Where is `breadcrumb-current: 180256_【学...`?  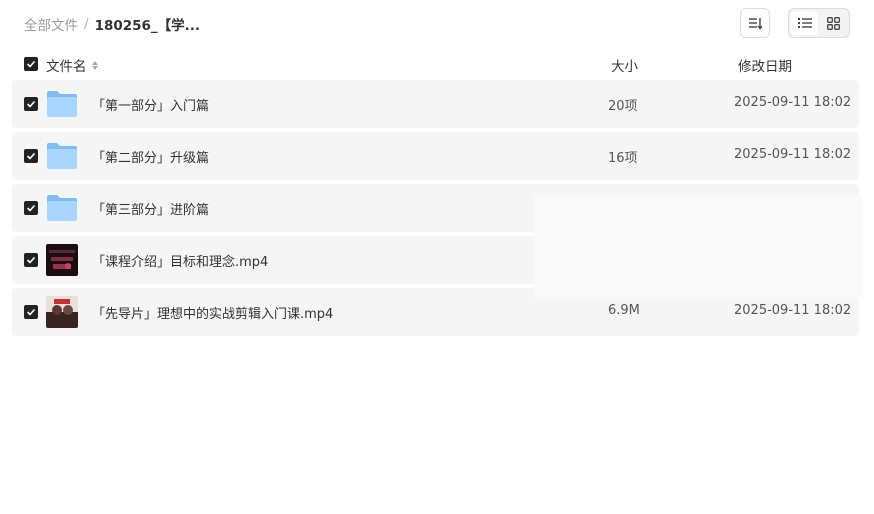 breadcrumb-current: 180256_【学... is located at coordinates (147, 26).